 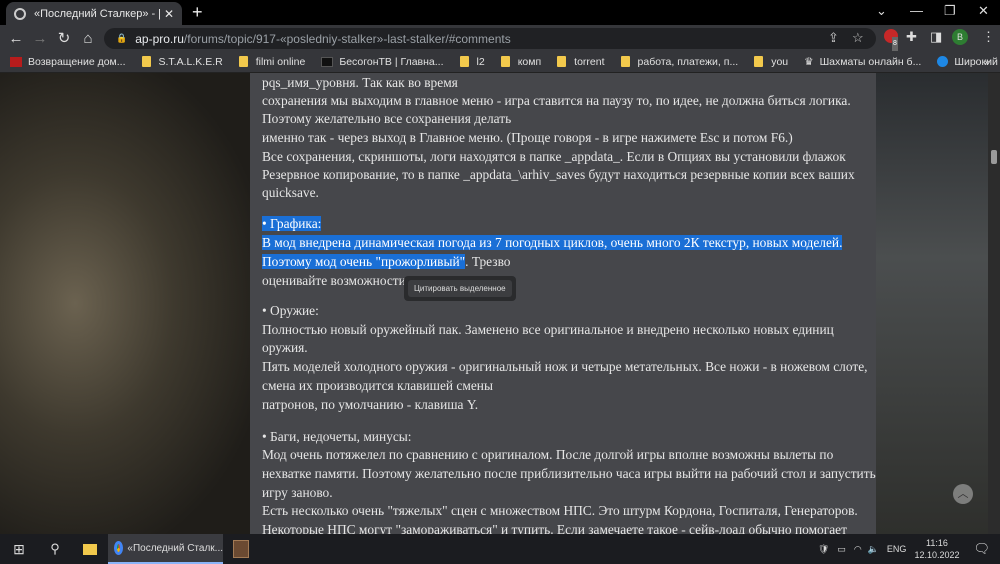 I want to click on background-art-right, so click(x=938, y=303).